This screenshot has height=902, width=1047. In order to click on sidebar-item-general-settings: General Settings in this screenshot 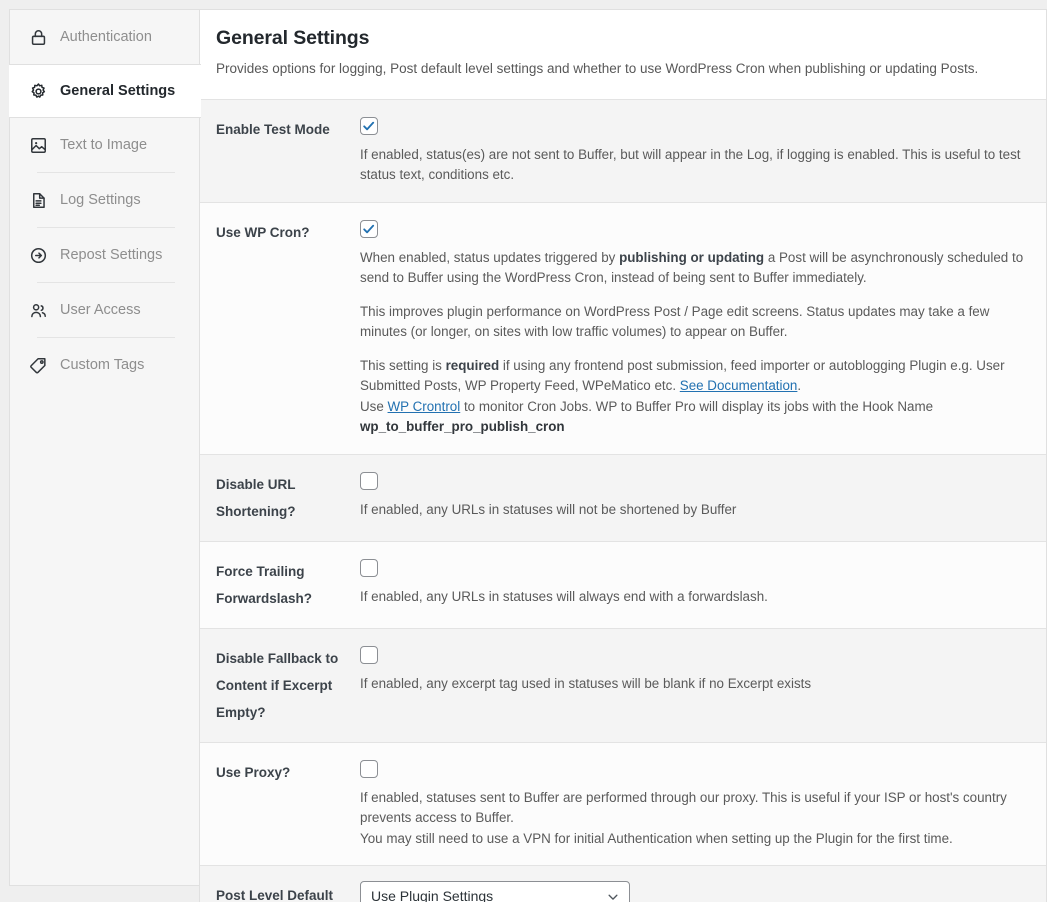, I will do `click(105, 91)`.